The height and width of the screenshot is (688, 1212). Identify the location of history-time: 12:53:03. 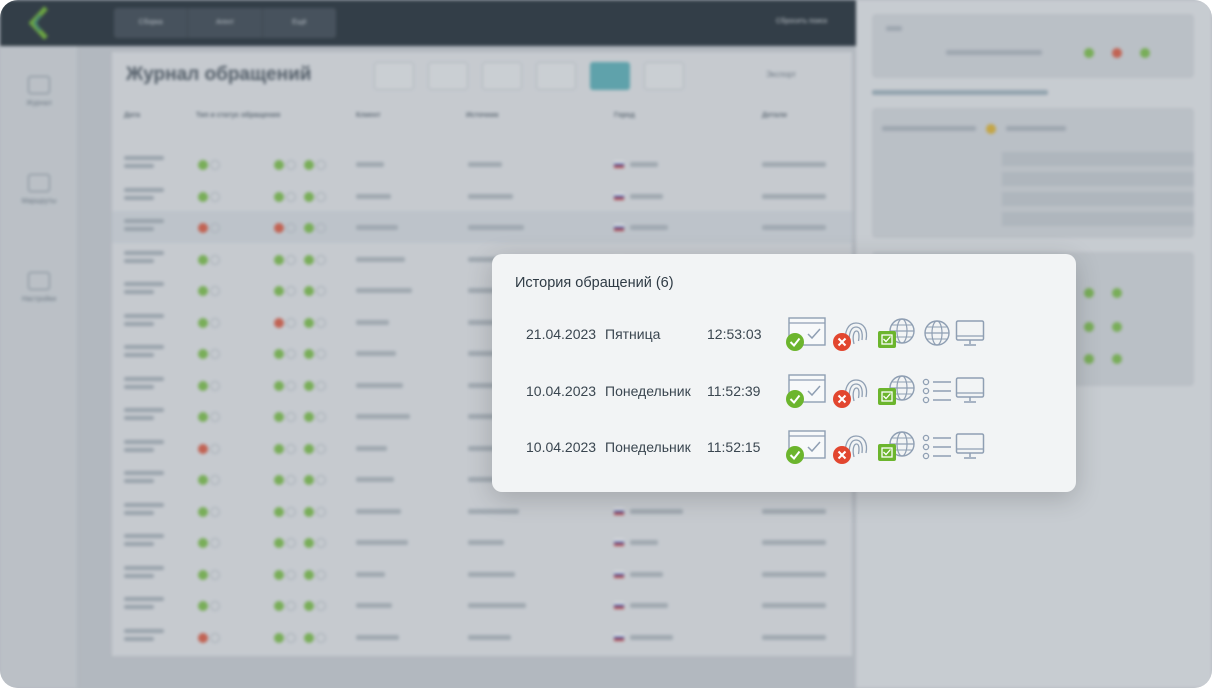
(734, 334).